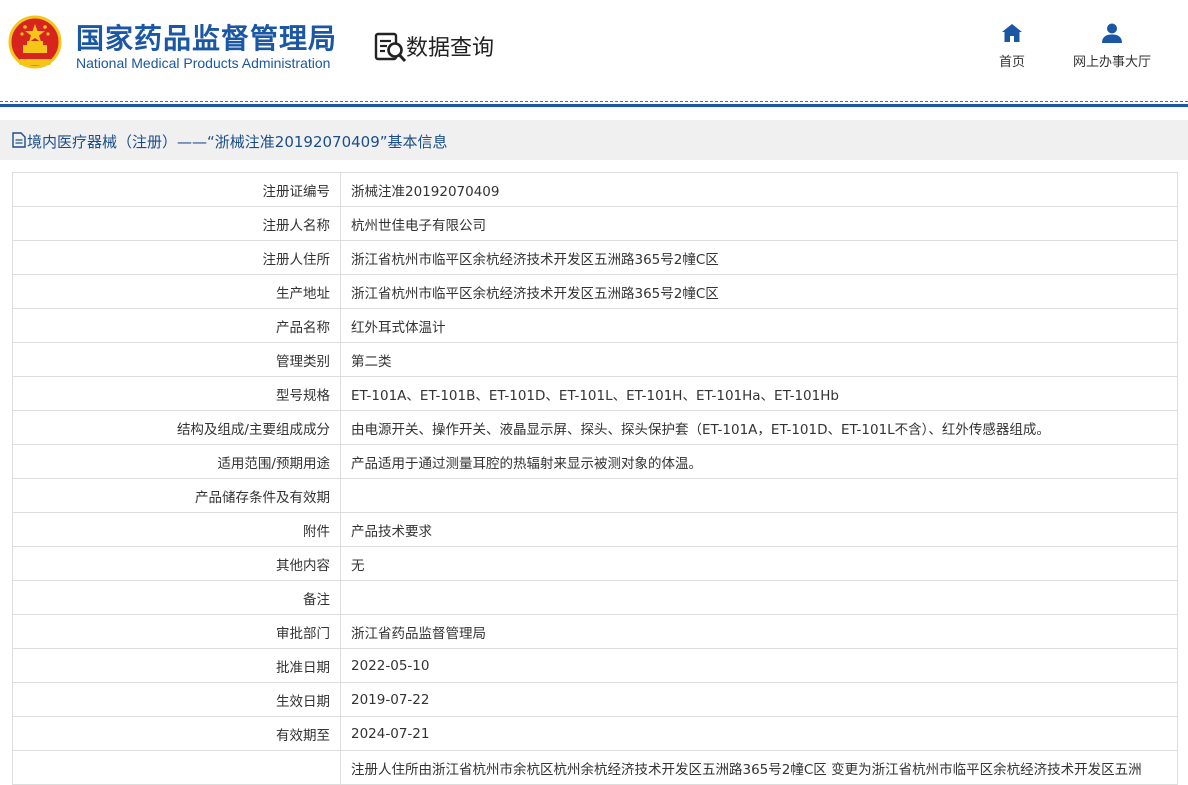 The image size is (1188, 785). What do you see at coordinates (176, 257) in the screenshot?
I see `field-label: 注册人住所` at bounding box center [176, 257].